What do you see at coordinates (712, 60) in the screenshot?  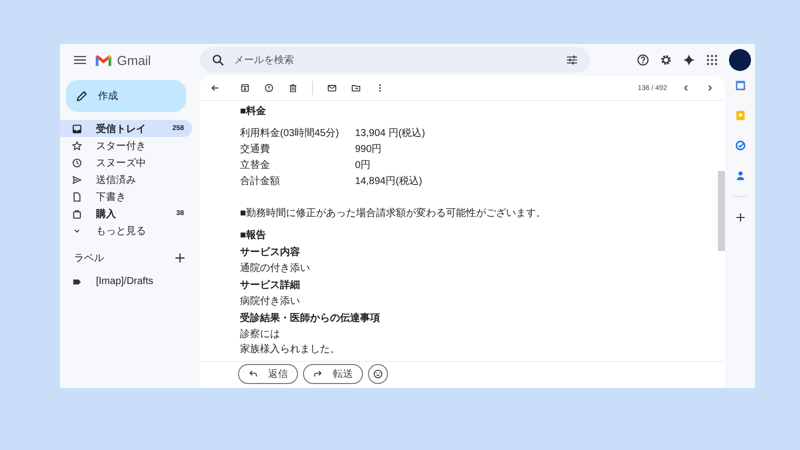 I see `apps-grid-icon` at bounding box center [712, 60].